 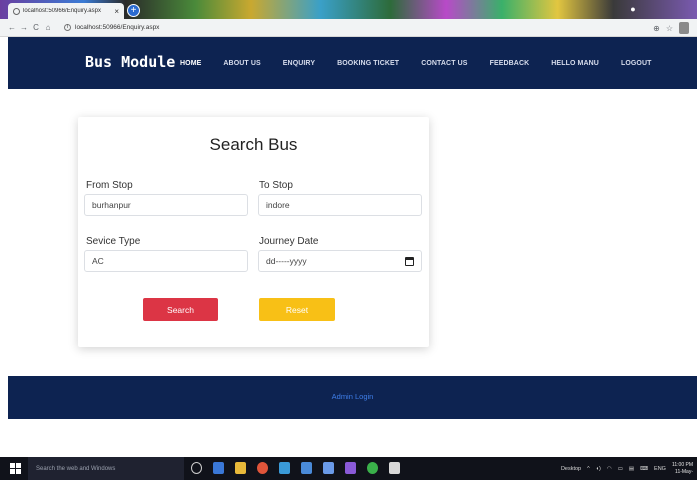 What do you see at coordinates (276, 185) in the screenshot?
I see `to-stop-label: To Stop` at bounding box center [276, 185].